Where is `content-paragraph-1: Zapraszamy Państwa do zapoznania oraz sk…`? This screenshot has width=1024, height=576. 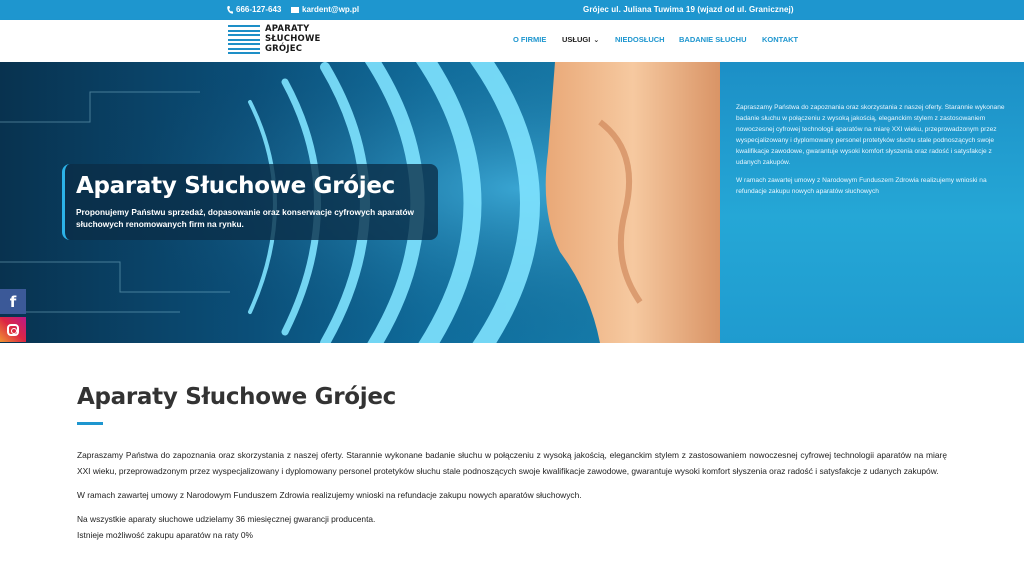
content-paragraph-1: Zapraszamy Państwa do zapoznania oraz sk… is located at coordinates (512, 463).